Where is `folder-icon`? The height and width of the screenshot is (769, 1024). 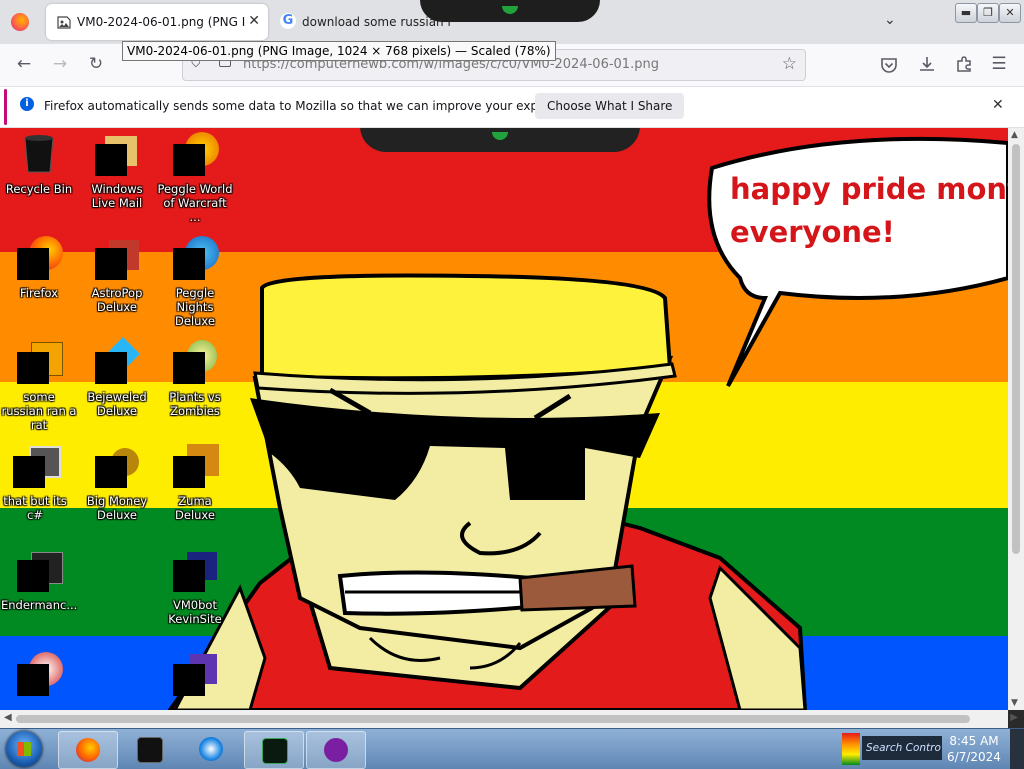
folder-icon is located at coordinates (37, 466).